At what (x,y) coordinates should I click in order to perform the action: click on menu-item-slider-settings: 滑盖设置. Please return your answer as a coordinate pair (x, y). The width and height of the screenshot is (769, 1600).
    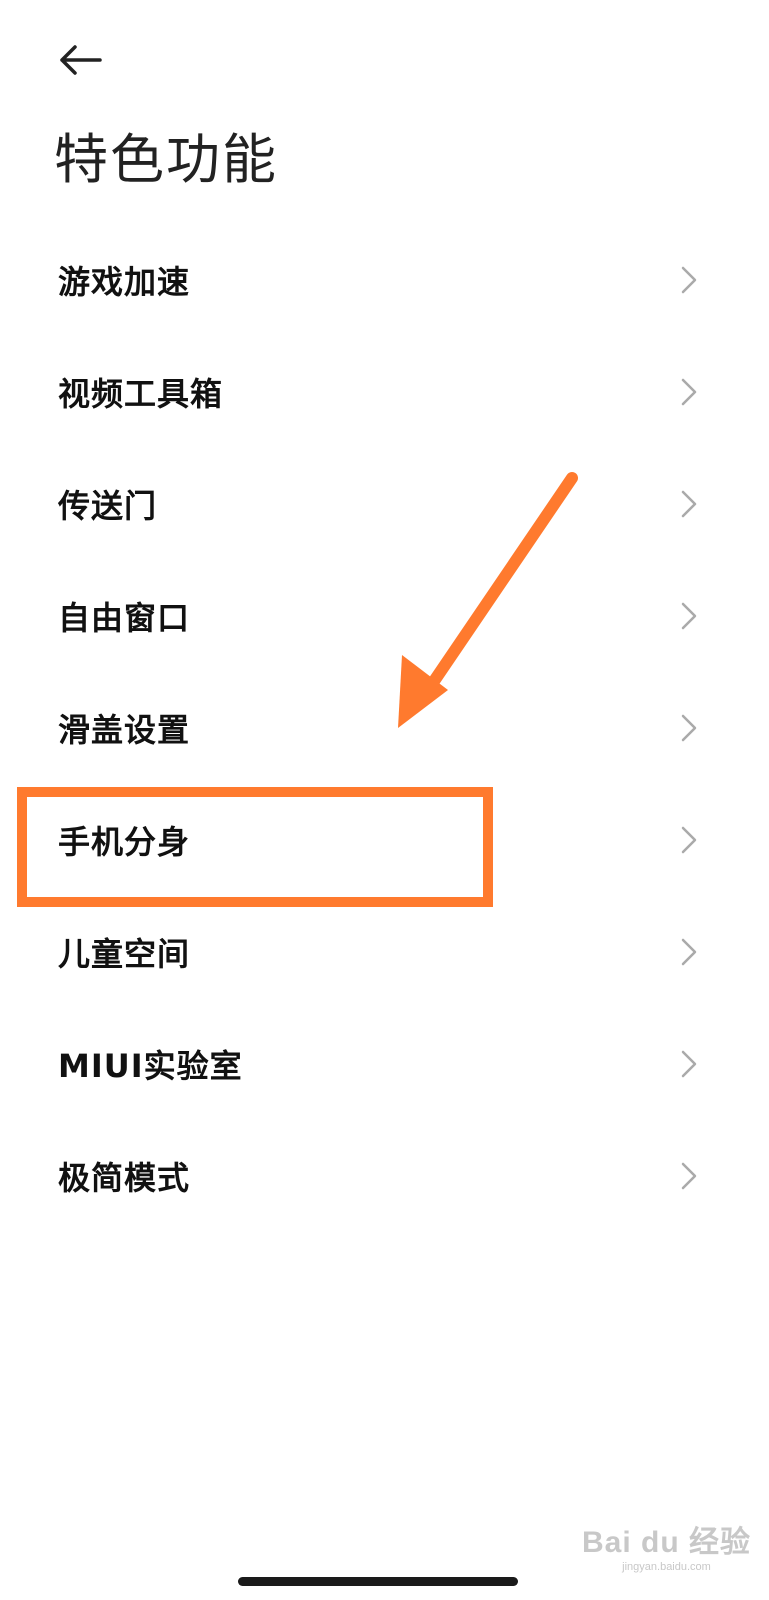
    Looking at the image, I should click on (384, 728).